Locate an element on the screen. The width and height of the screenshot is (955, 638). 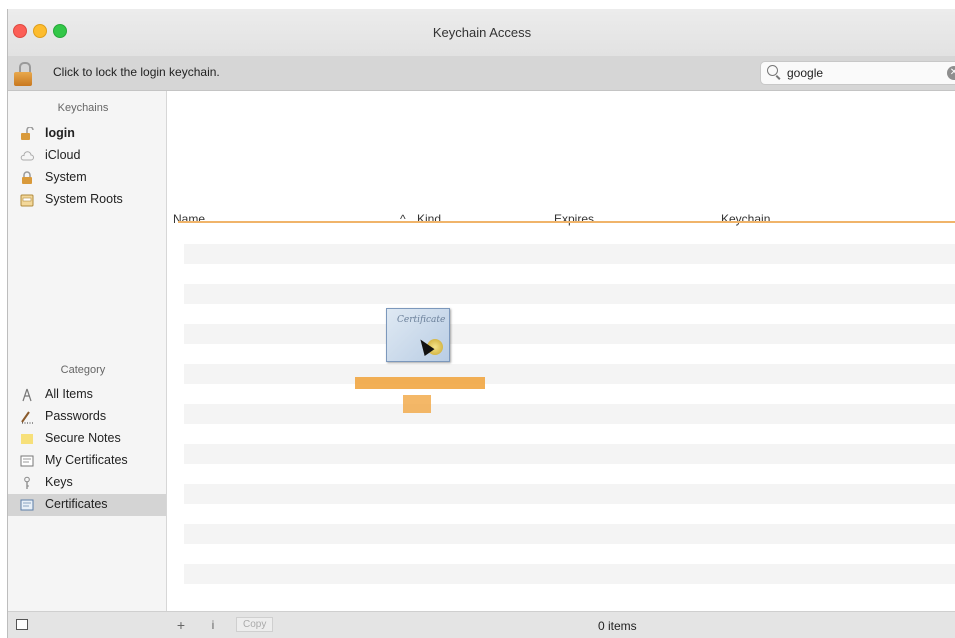
lock-keychain-button is located at coordinates (23, 74).